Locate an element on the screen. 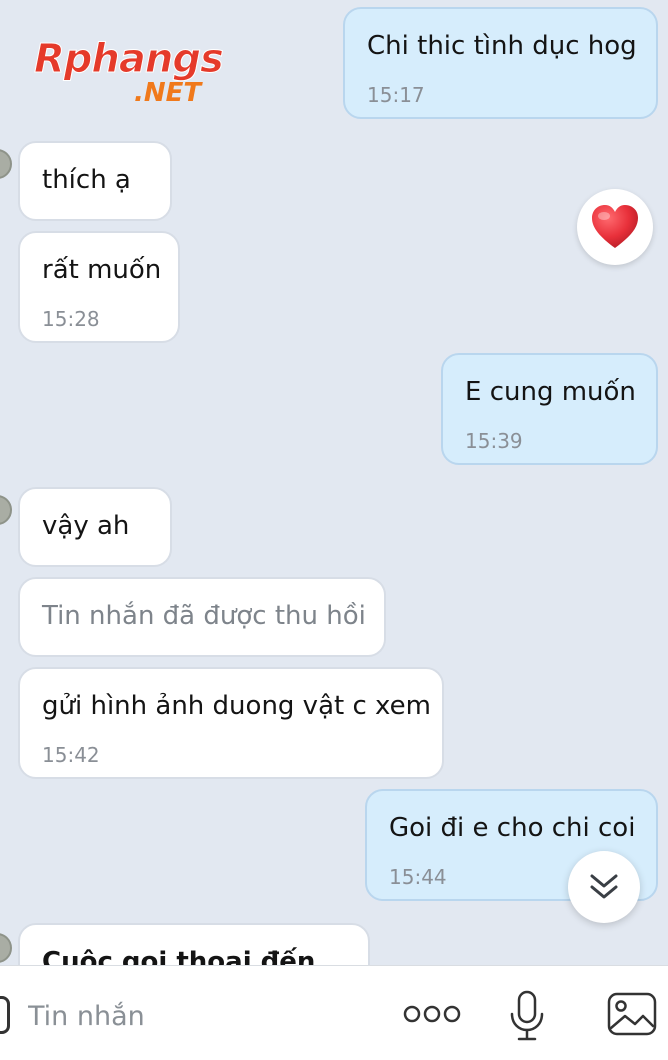 The height and width of the screenshot is (1060, 668). watermark-logo: Rphangs .NET is located at coordinates (139, 76).